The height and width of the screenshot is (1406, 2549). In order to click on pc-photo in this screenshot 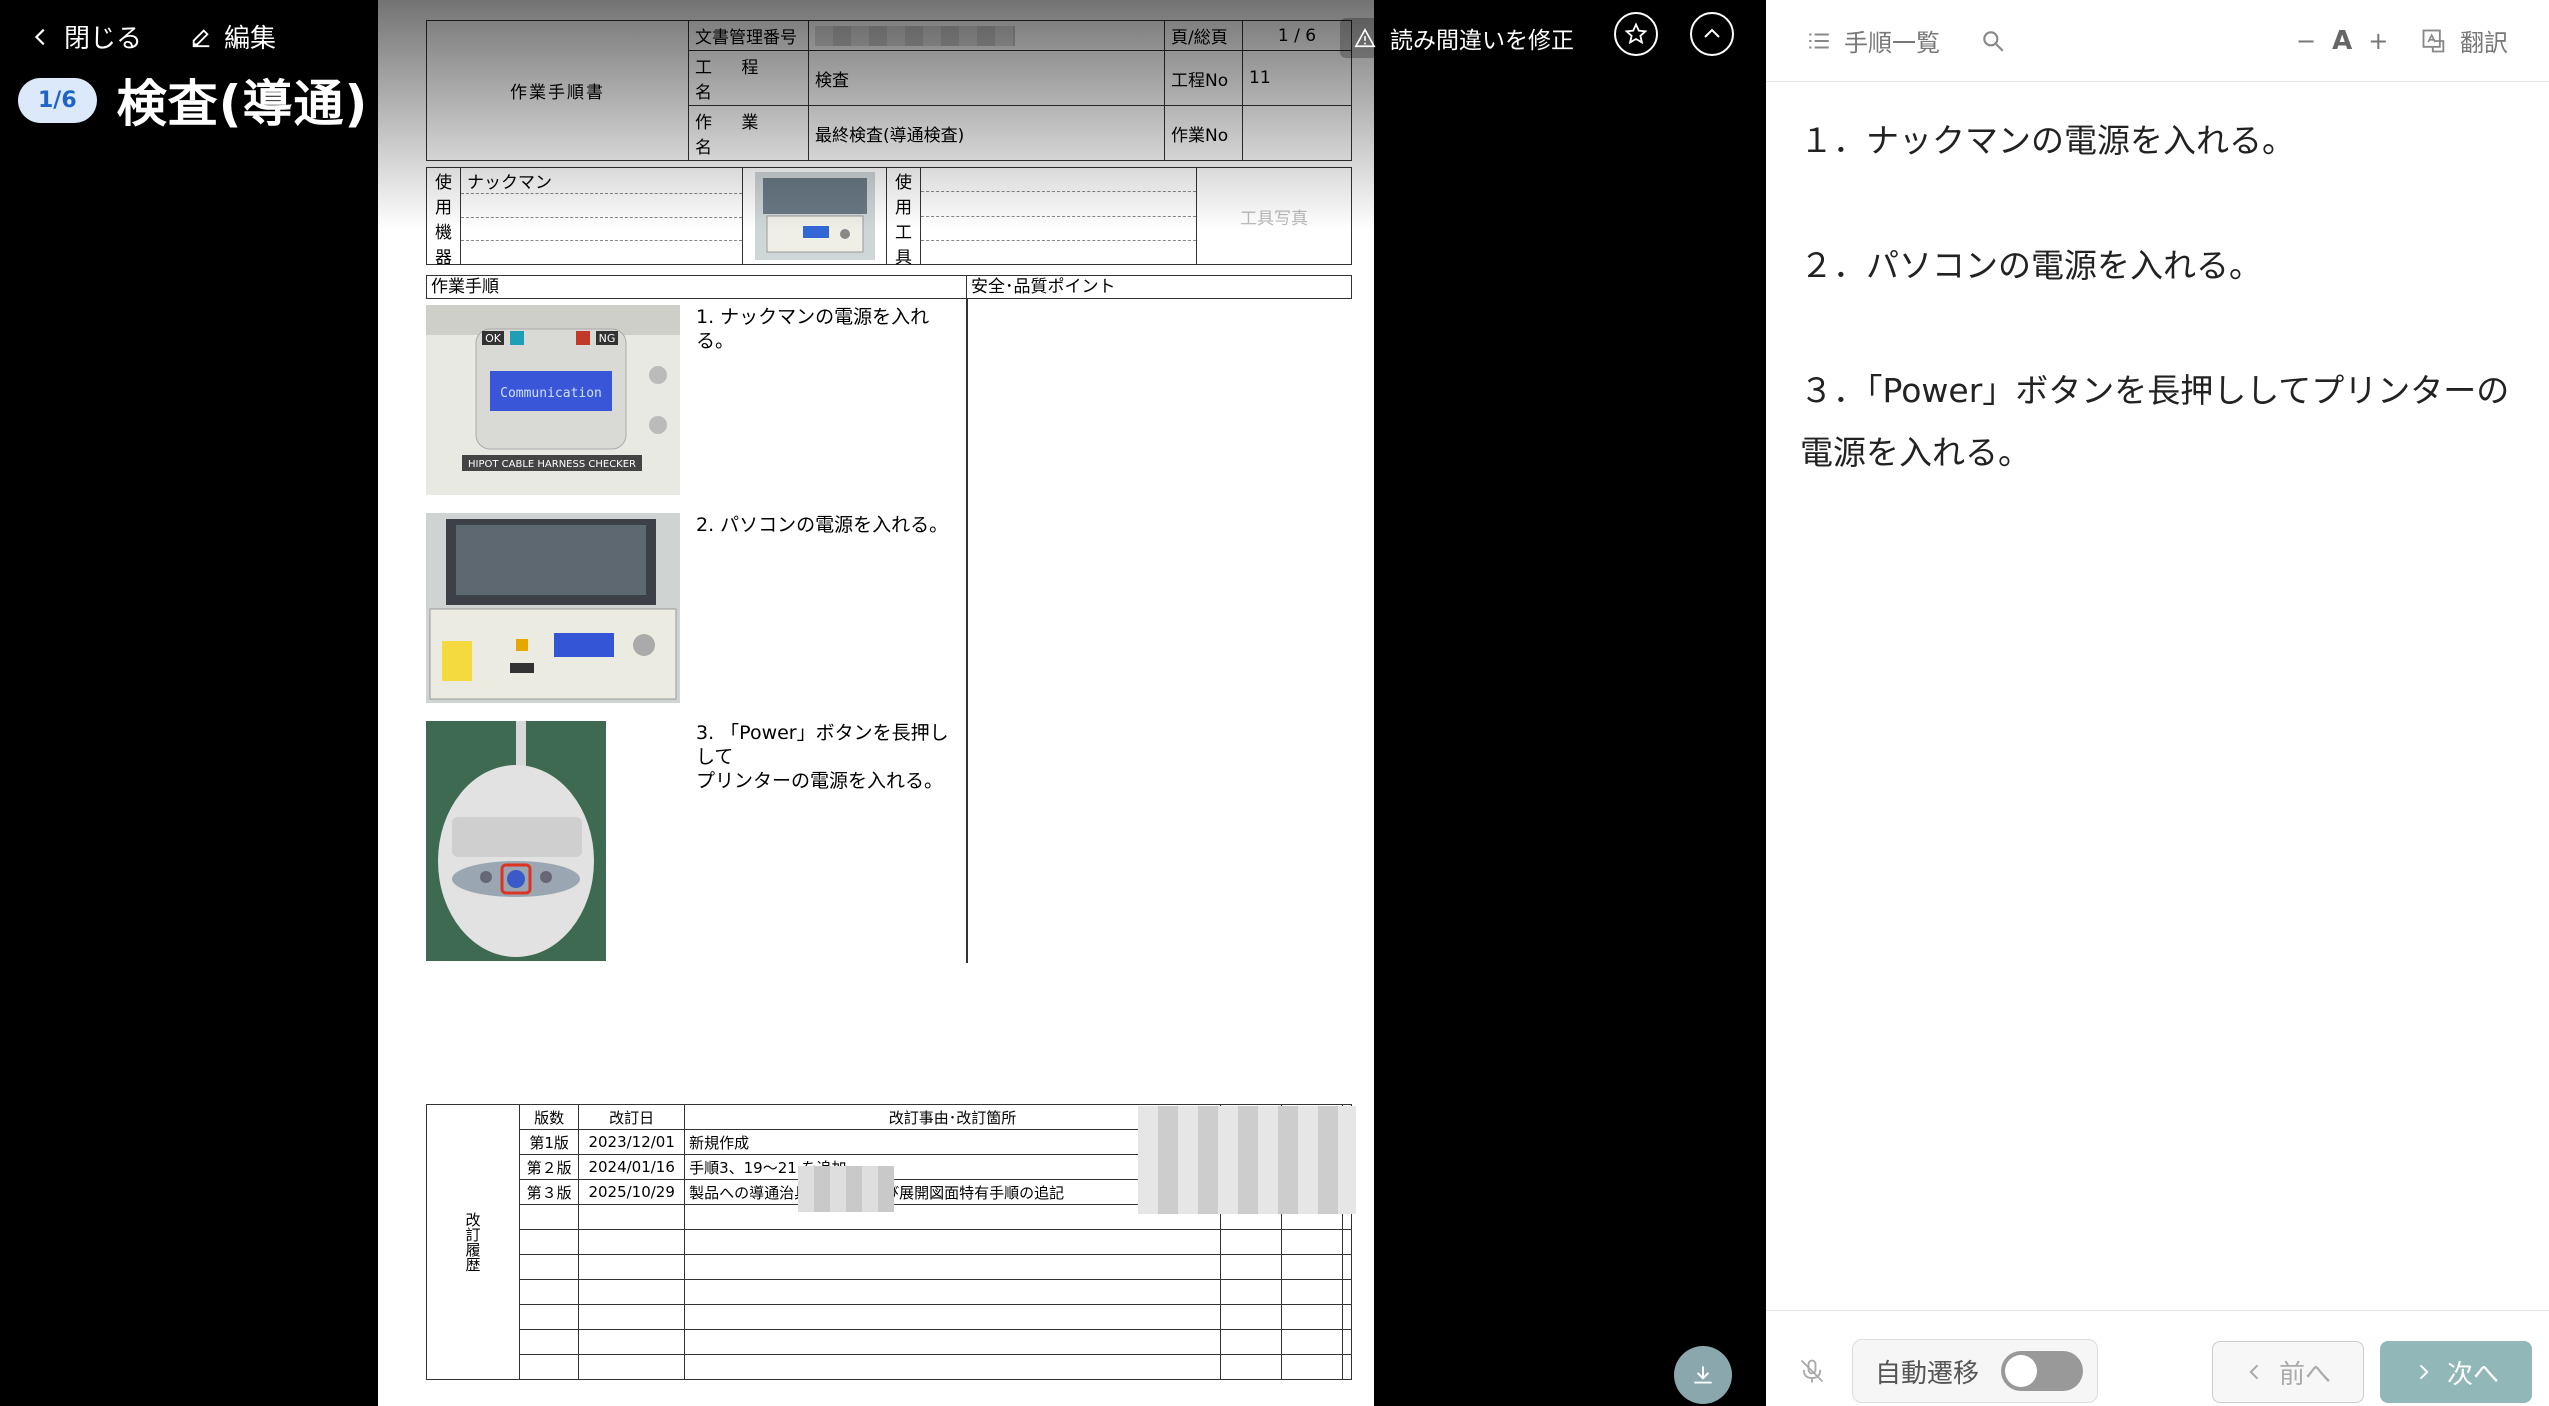, I will do `click(553, 608)`.